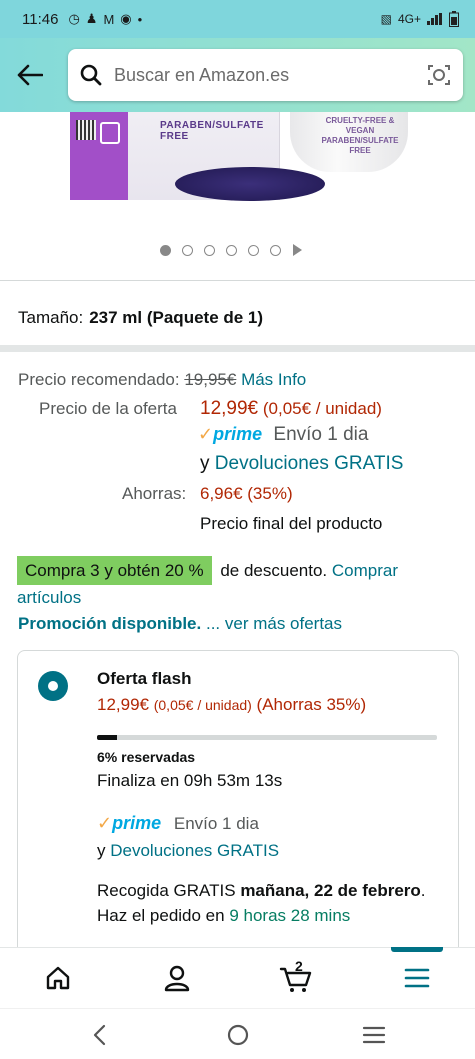  Describe the element at coordinates (212, 131) in the screenshot. I see `box-text: PARABEN/SULFATE FREE` at that location.